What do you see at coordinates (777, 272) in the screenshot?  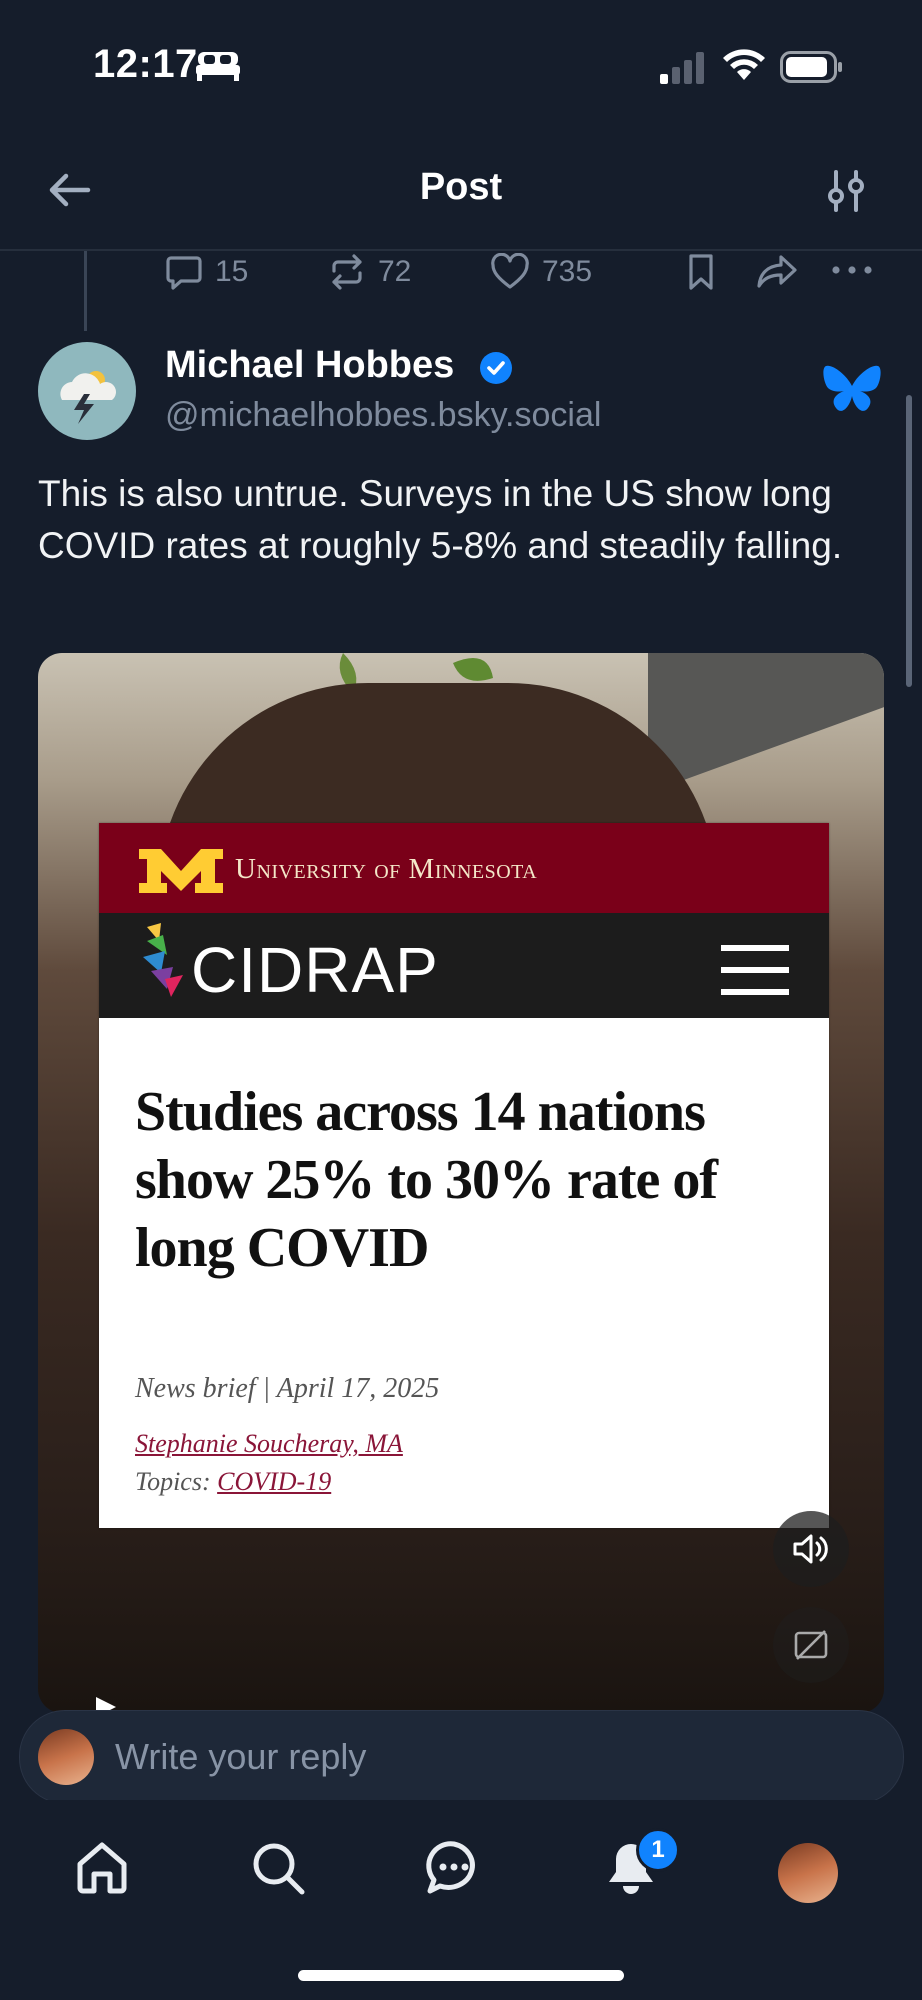 I see `share-icon` at bounding box center [777, 272].